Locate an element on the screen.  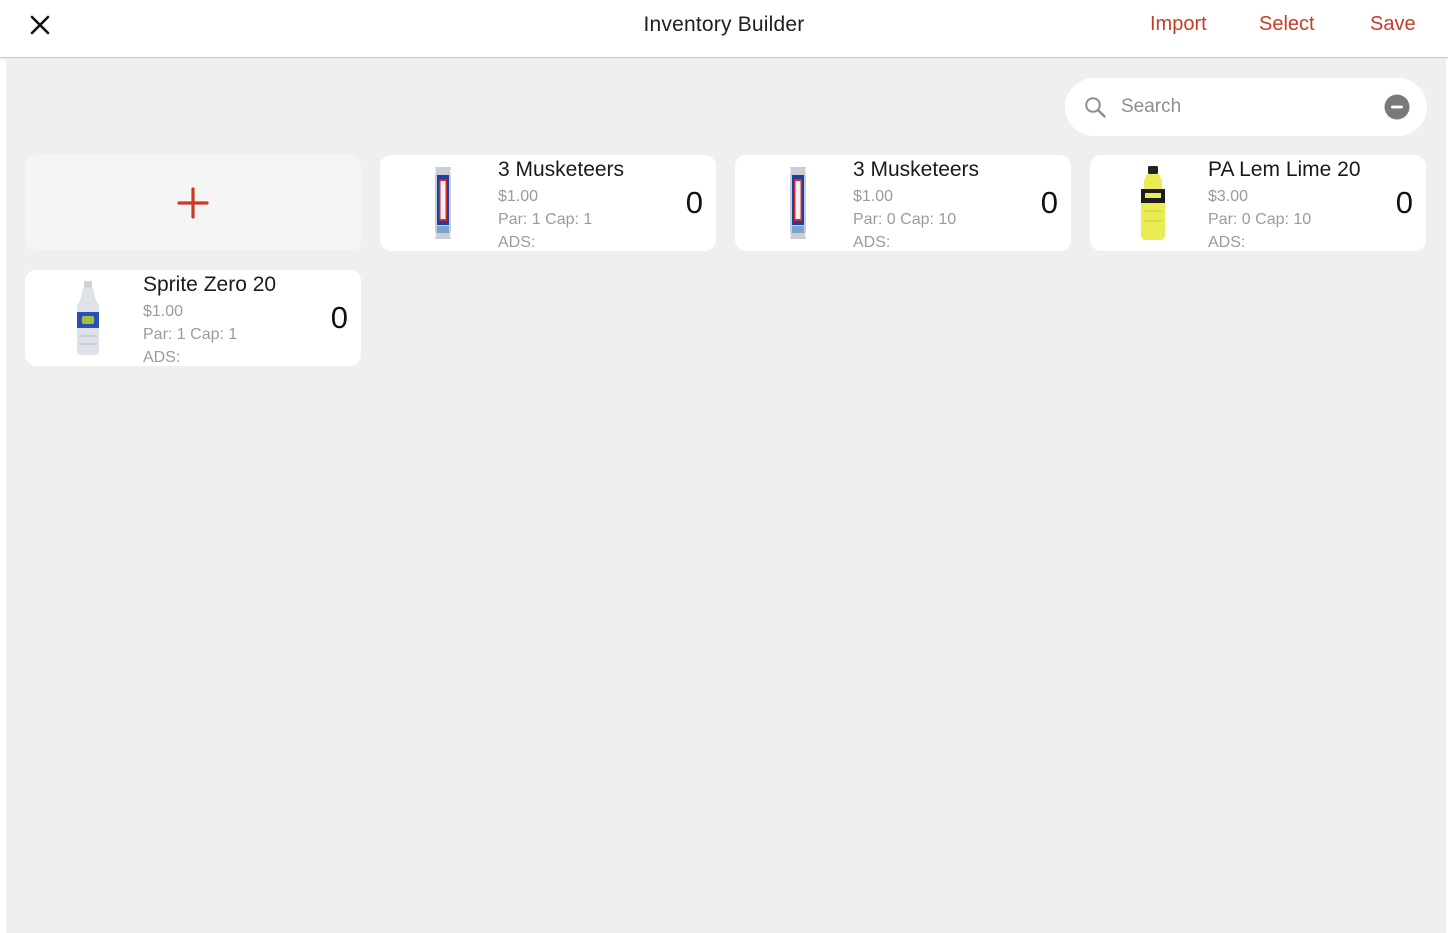
close-icon is located at coordinates (40, 25).